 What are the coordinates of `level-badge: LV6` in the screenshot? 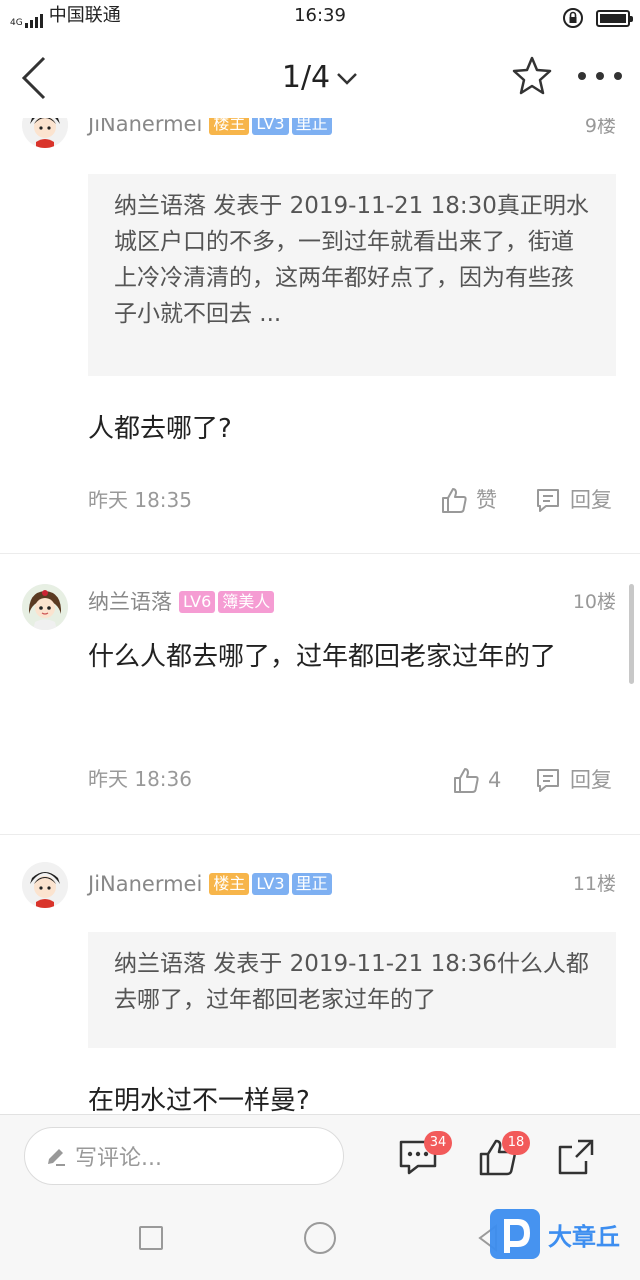 It's located at (197, 602).